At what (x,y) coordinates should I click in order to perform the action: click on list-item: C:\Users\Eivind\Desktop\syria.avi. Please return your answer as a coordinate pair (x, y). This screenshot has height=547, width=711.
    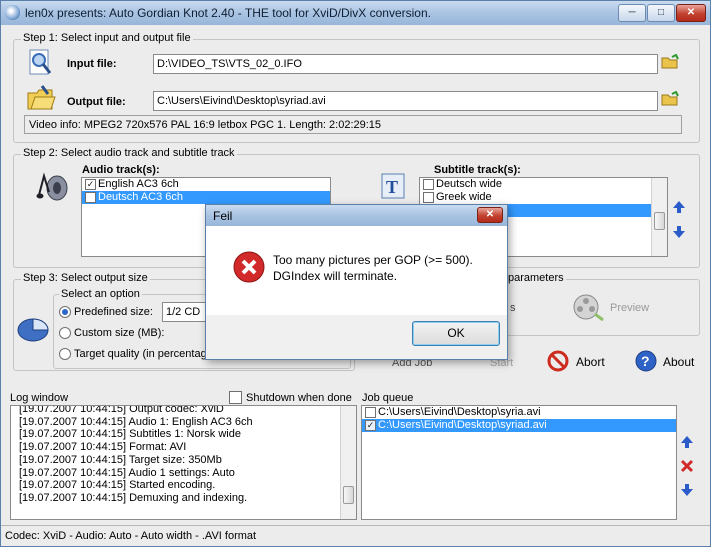
    Looking at the image, I should click on (519, 412).